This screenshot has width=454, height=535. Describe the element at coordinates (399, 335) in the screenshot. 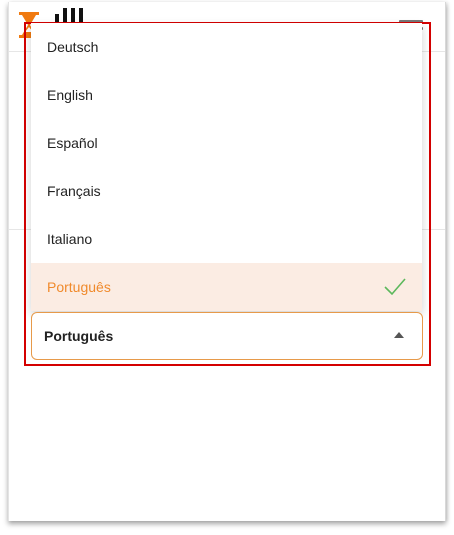

I see `caret-up-icon` at that location.